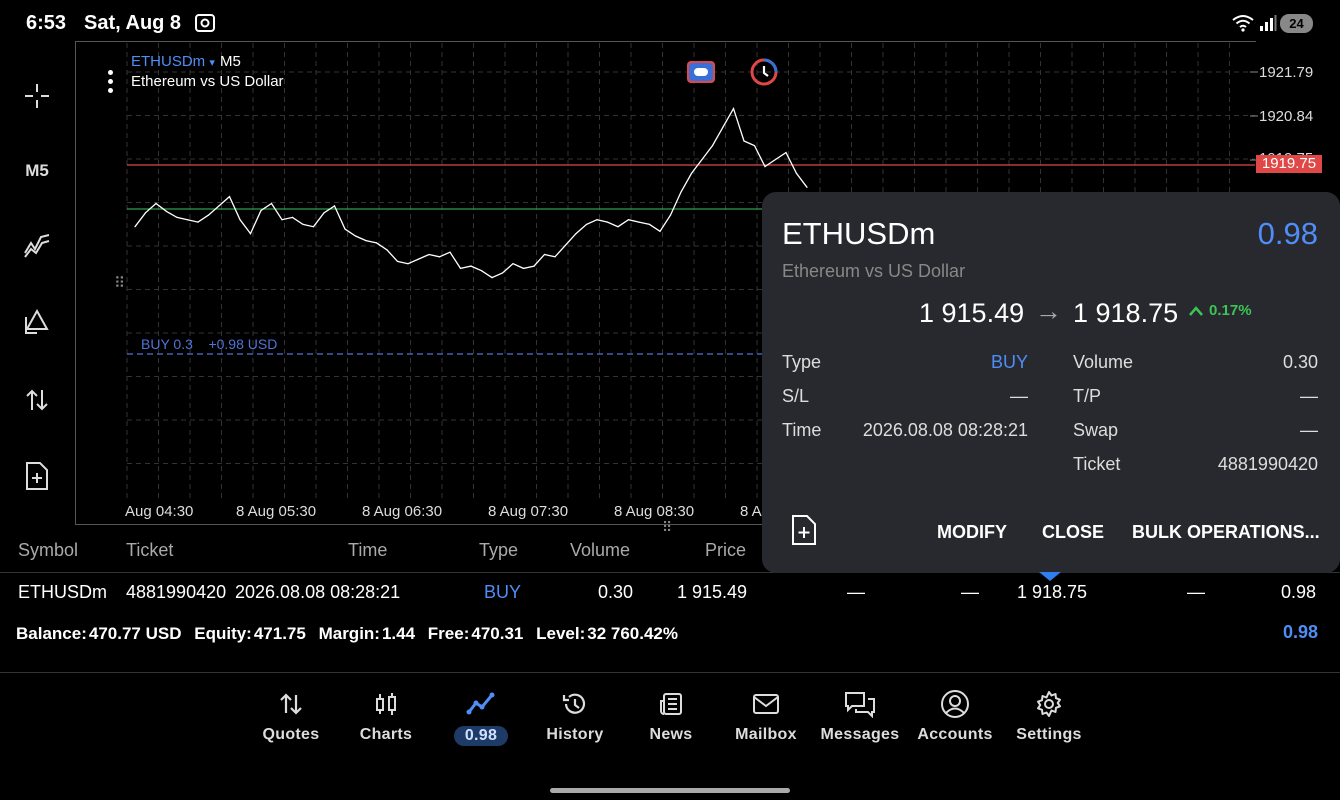 Image resolution: width=1340 pixels, height=800 pixels. What do you see at coordinates (1019, 396) in the screenshot?
I see `popup-sl-value: —` at bounding box center [1019, 396].